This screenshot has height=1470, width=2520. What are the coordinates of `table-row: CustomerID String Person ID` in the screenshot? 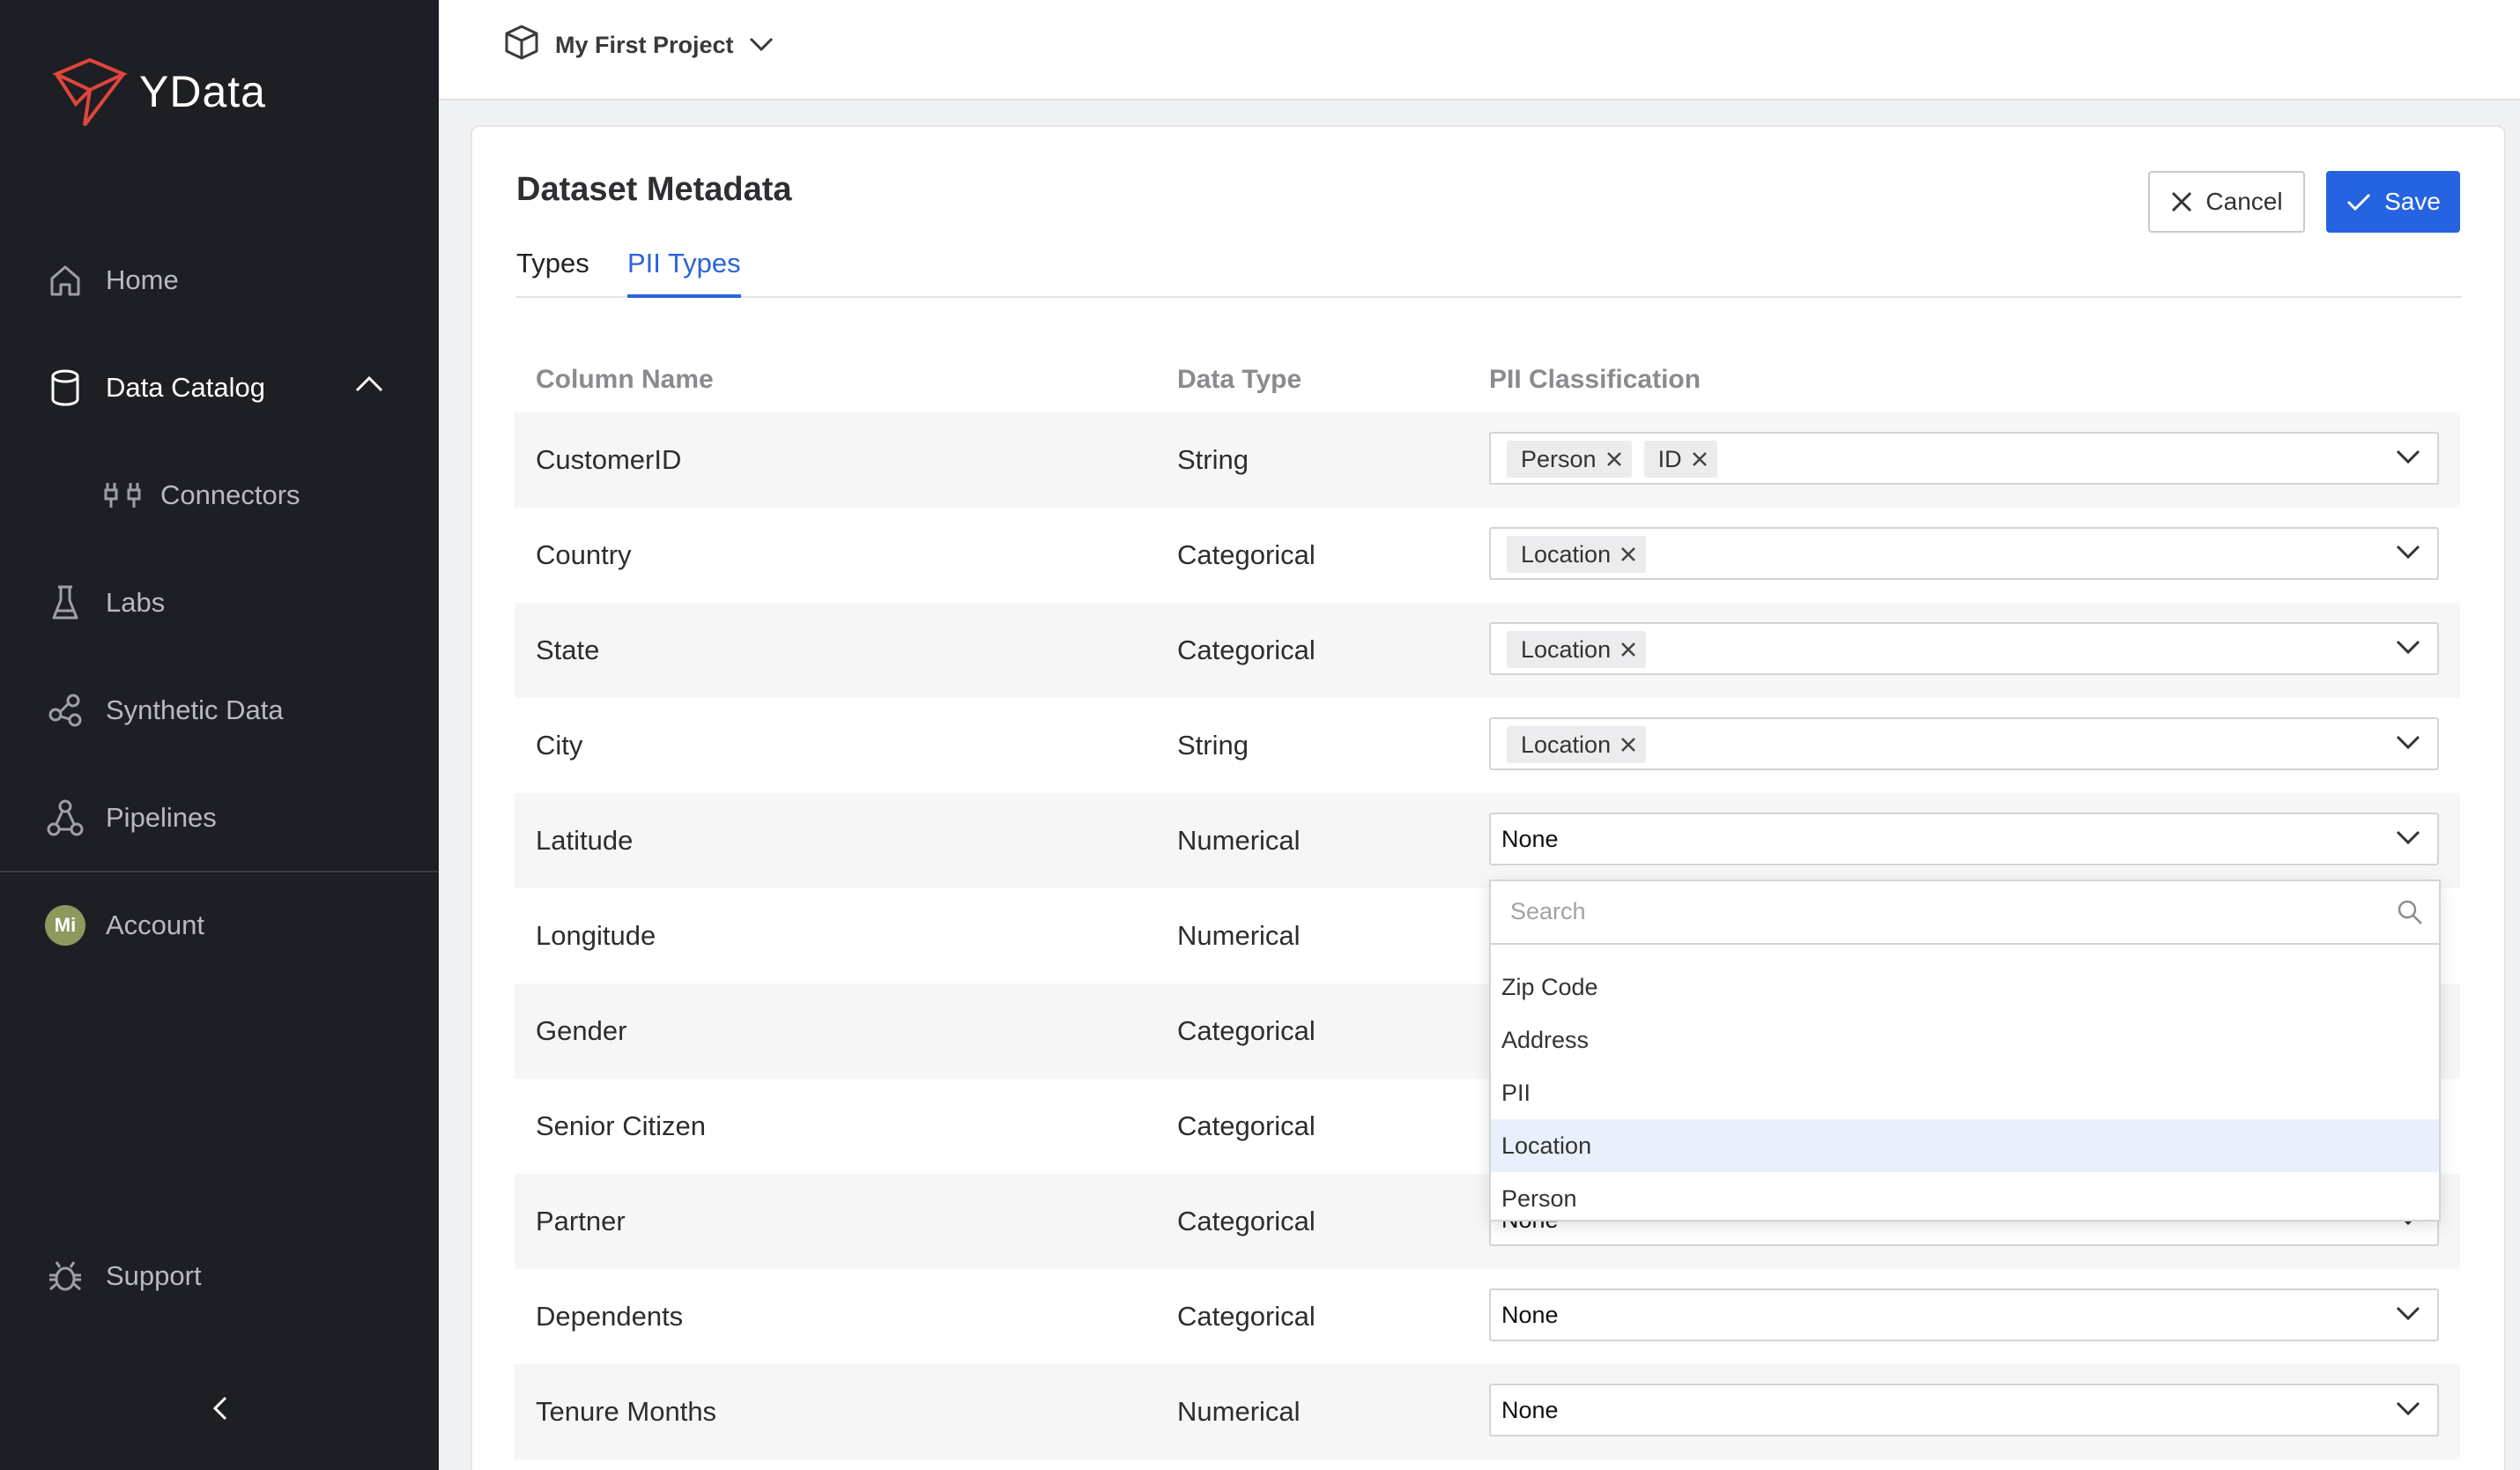 It's located at (1487, 460).